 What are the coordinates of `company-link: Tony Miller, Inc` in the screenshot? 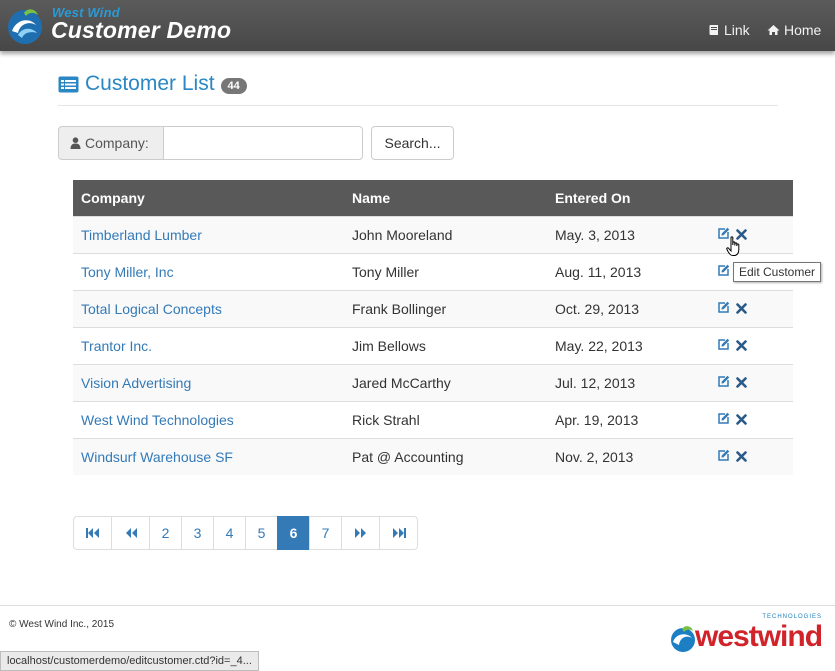 It's located at (127, 272).